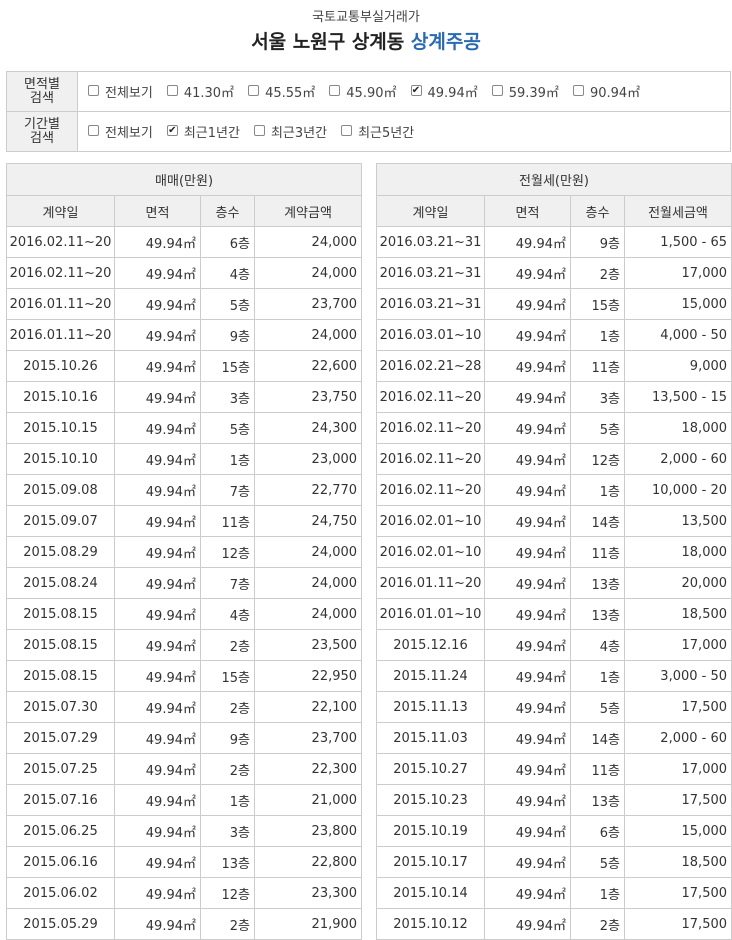 This screenshot has width=732, height=940. Describe the element at coordinates (553, 179) in the screenshot. I see `rent-table-caption: 전월세(만원)` at that location.